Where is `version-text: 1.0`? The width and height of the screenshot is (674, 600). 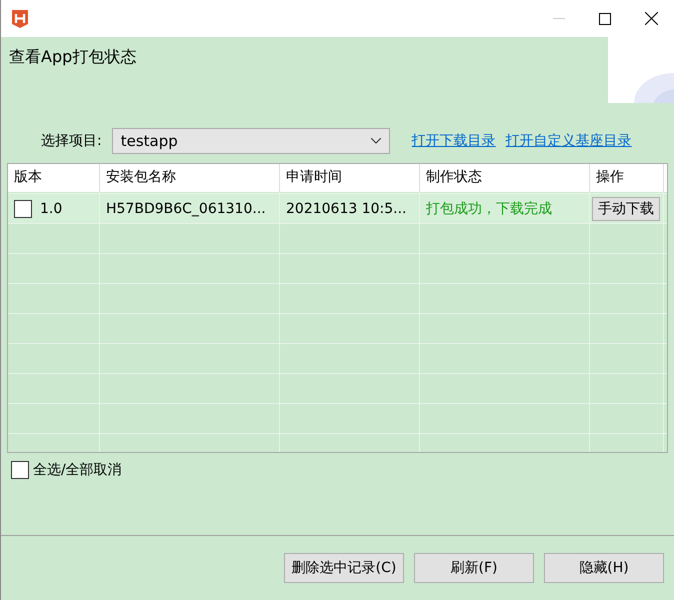
version-text: 1.0 is located at coordinates (51, 208).